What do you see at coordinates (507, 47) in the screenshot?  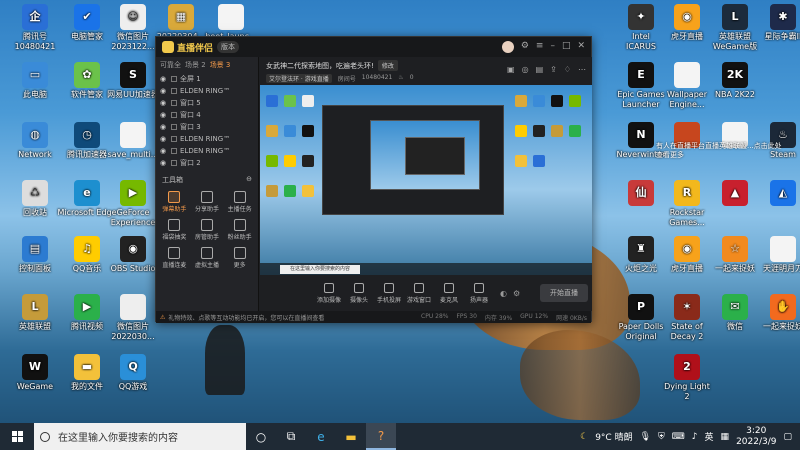 I see `avatar` at bounding box center [507, 47].